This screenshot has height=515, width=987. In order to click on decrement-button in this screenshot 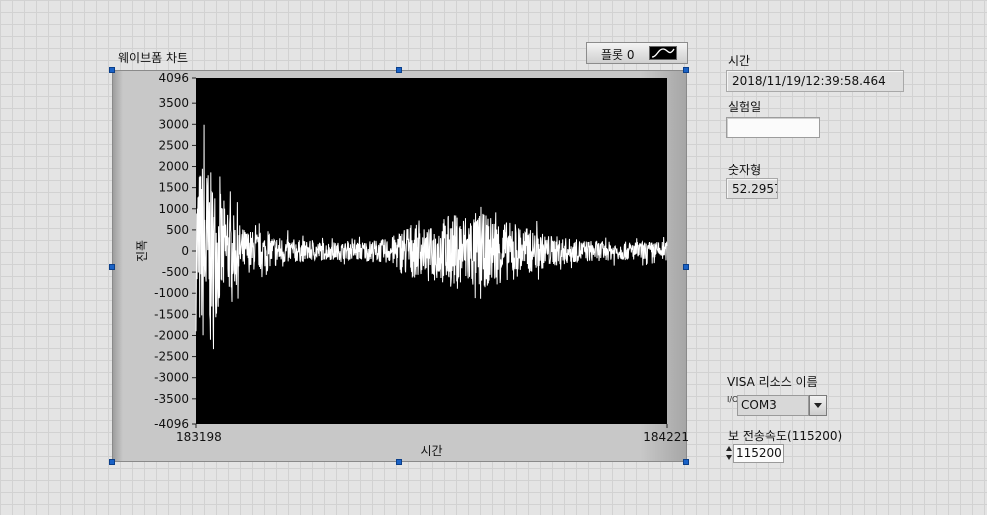, I will do `click(729, 458)`.